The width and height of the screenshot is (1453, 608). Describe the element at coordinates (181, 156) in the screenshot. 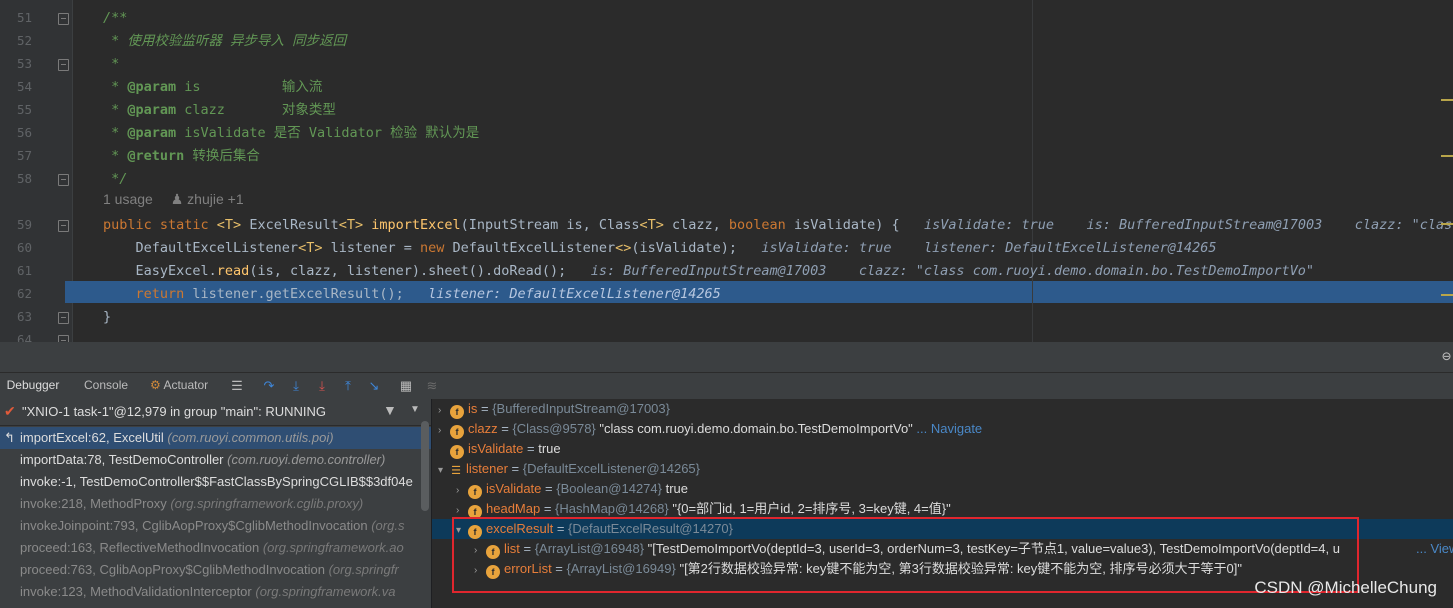

I see `code-line: * @return 转换后集合` at that location.